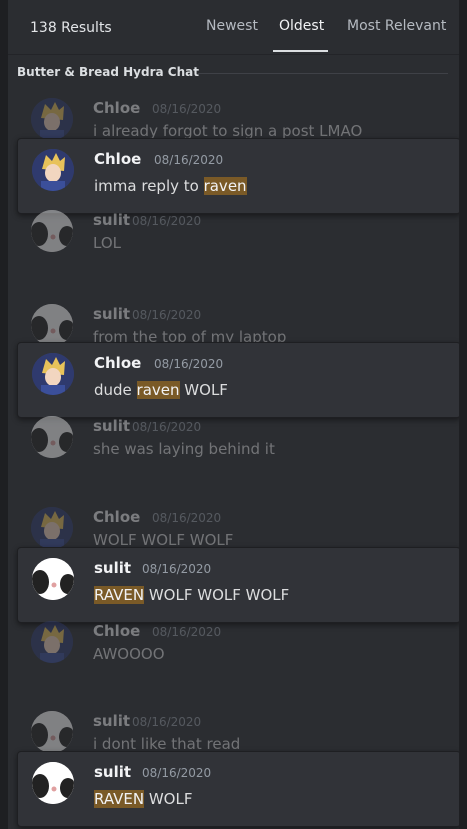  I want to click on active-tab-indicator, so click(300, 51).